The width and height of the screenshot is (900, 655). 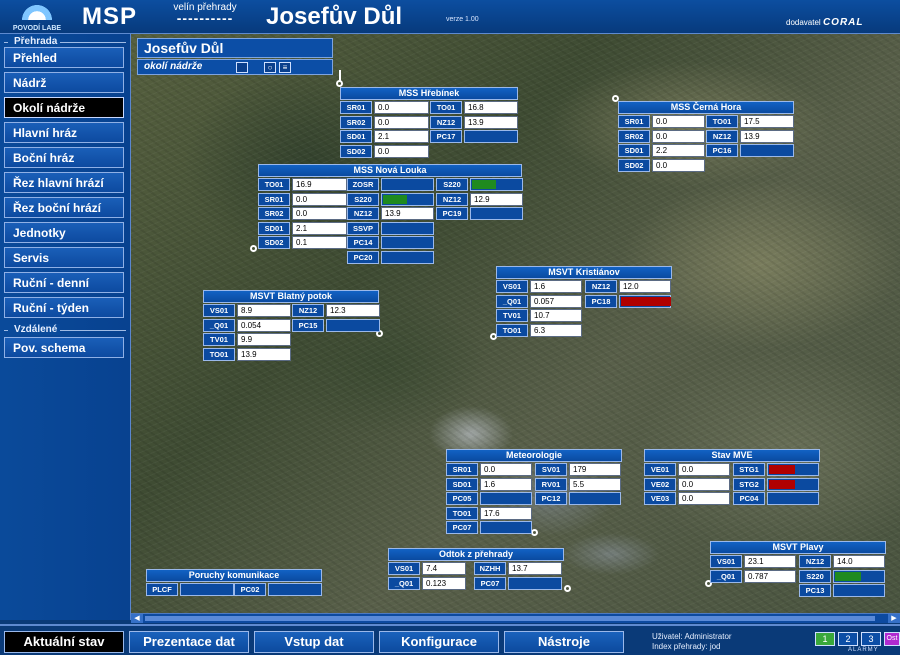 I want to click on panel-title: MSVT Kristiánov, so click(x=584, y=272).